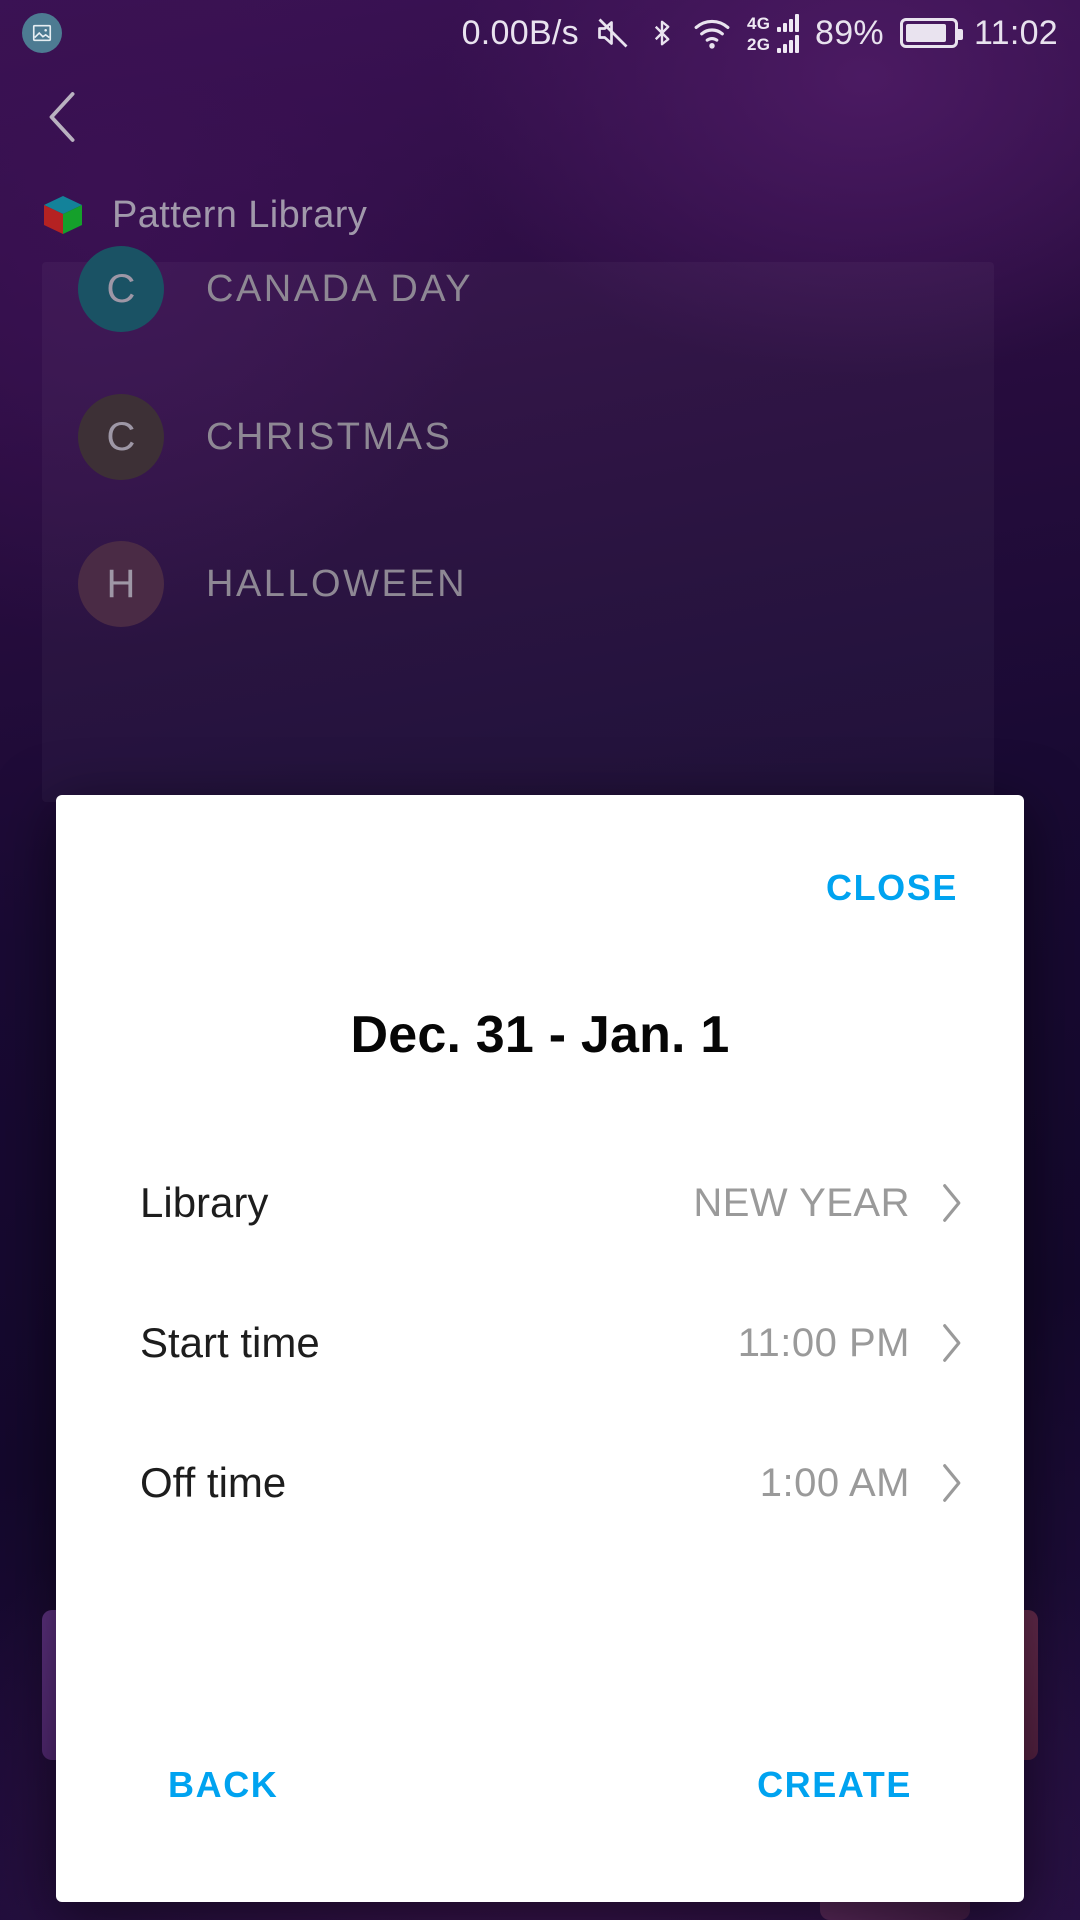 The width and height of the screenshot is (1080, 1920). Describe the element at coordinates (787, 43) in the screenshot. I see `sim2-bars` at that location.